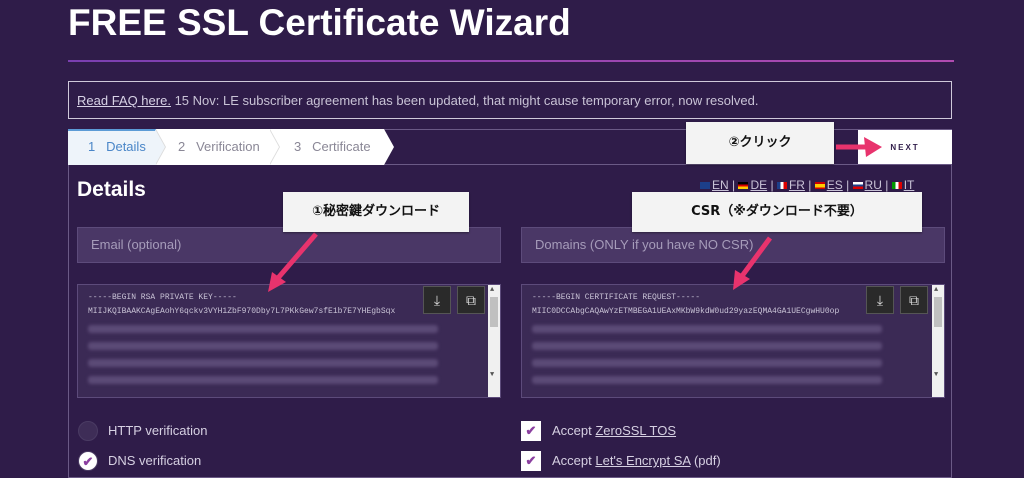  What do you see at coordinates (777, 212) in the screenshot?
I see `annotation-csr: CSR（※ダウンロード不要）` at bounding box center [777, 212].